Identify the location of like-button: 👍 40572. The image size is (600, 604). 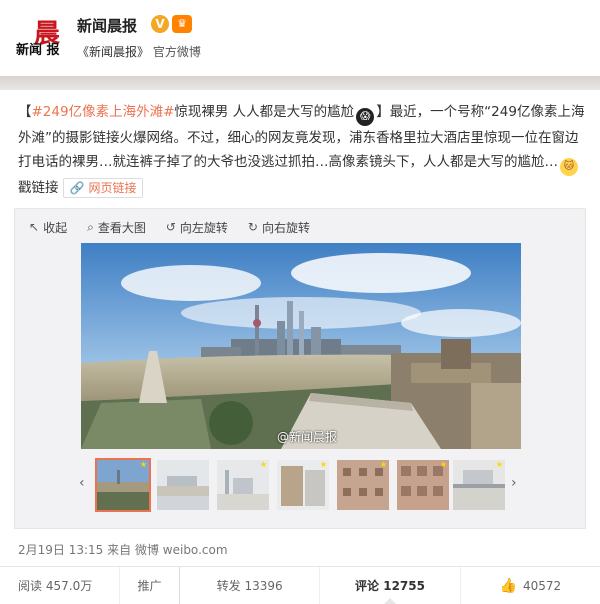
(530, 585).